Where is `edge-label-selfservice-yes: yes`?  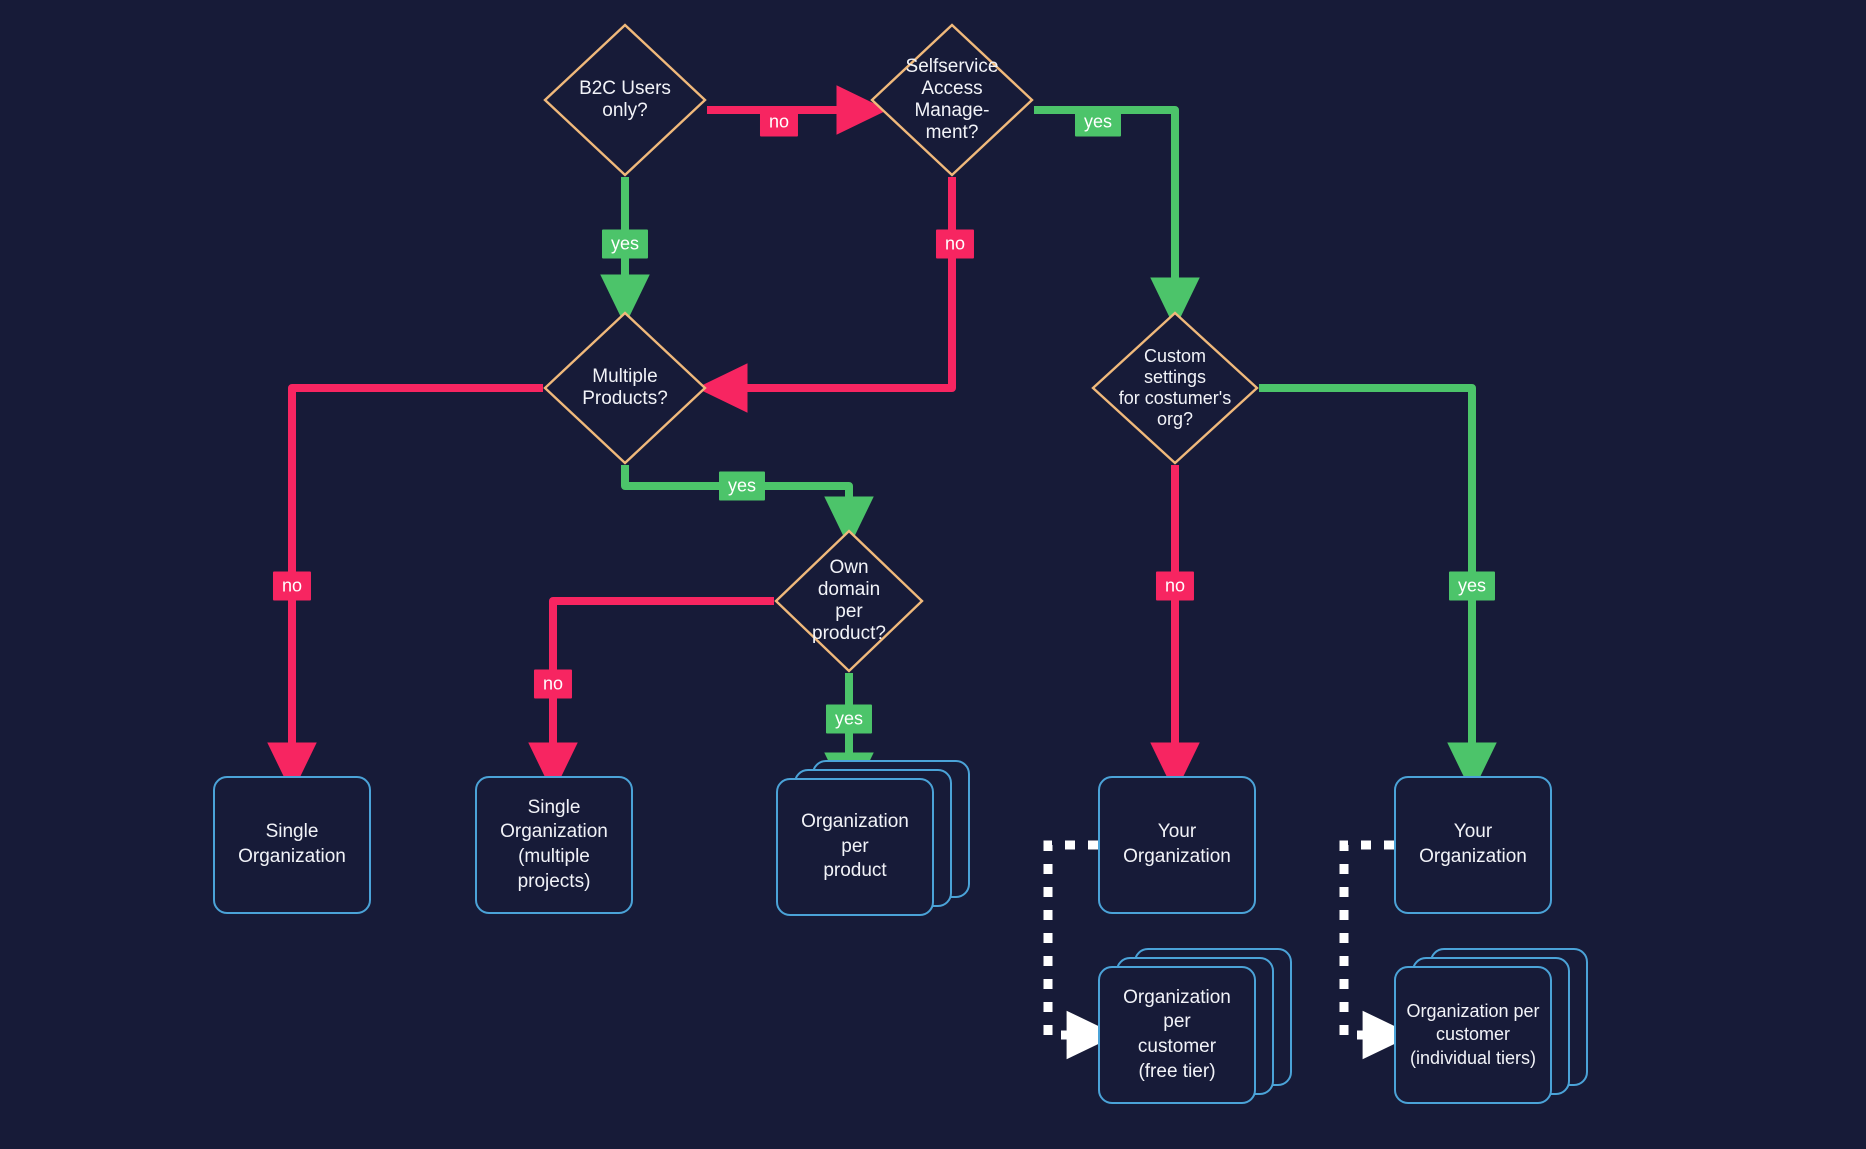
edge-label-selfservice-yes: yes is located at coordinates (1098, 122).